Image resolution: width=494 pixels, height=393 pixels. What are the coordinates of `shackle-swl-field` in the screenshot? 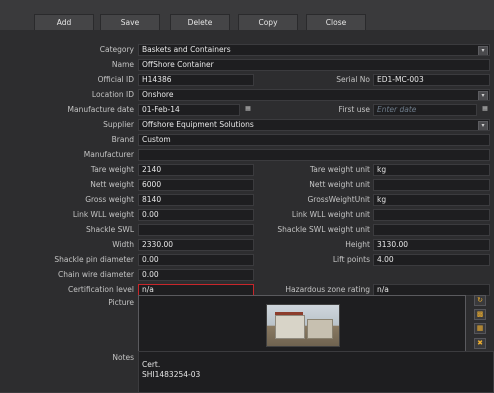 It's located at (196, 230).